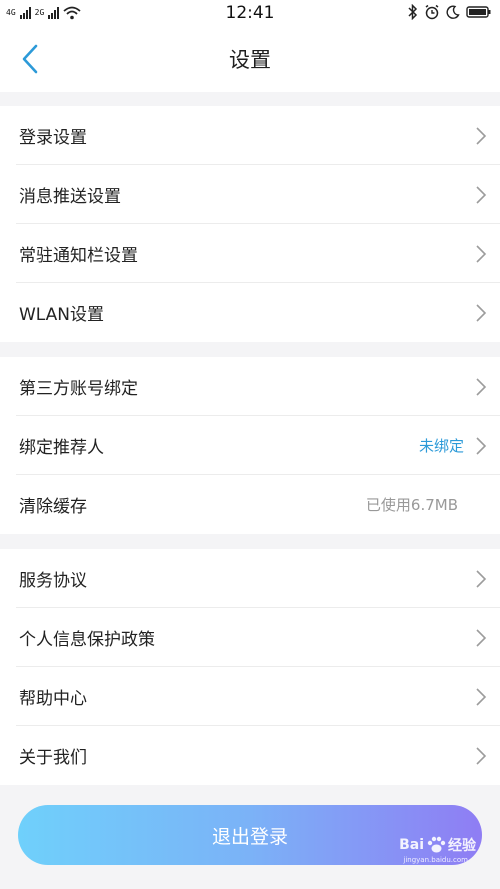 Image resolution: width=500 pixels, height=889 pixels. What do you see at coordinates (411, 845) in the screenshot?
I see `watermark-brand: Bai` at bounding box center [411, 845].